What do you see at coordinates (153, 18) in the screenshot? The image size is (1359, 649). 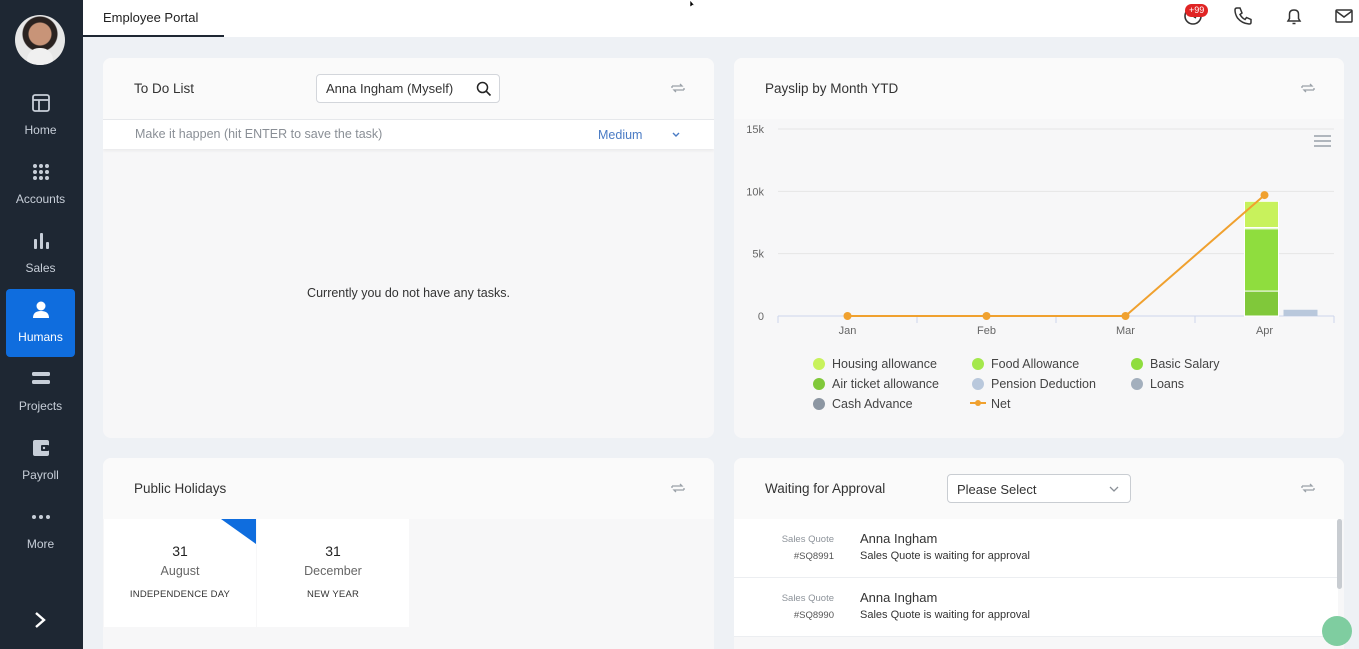 I see `tab-employee-portal: Employee Portal` at bounding box center [153, 18].